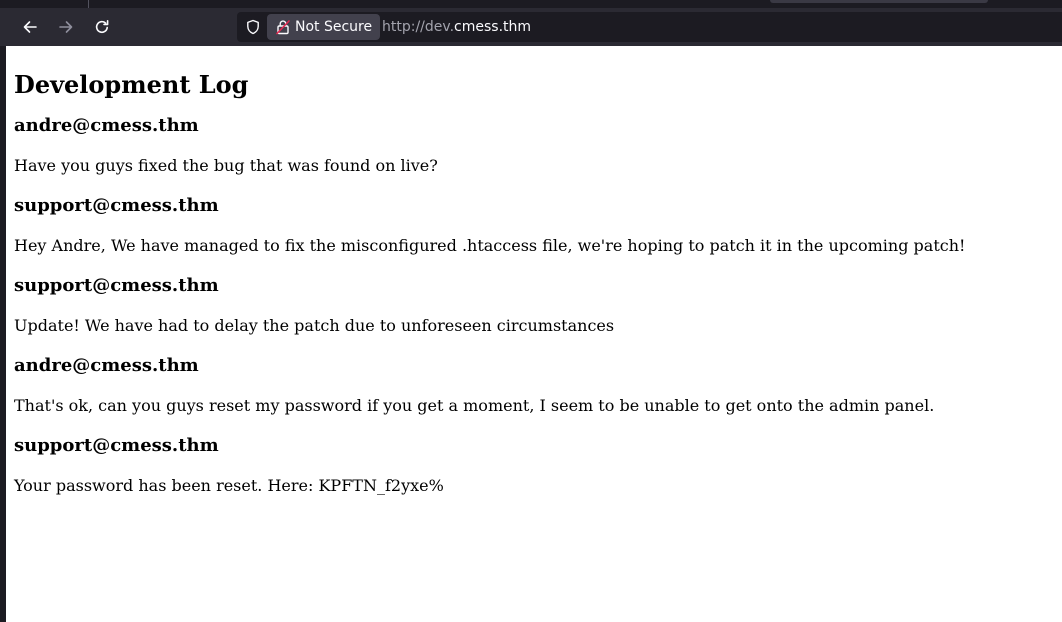 The height and width of the screenshot is (622, 1062). What do you see at coordinates (253, 27) in the screenshot?
I see `shield-icon` at bounding box center [253, 27].